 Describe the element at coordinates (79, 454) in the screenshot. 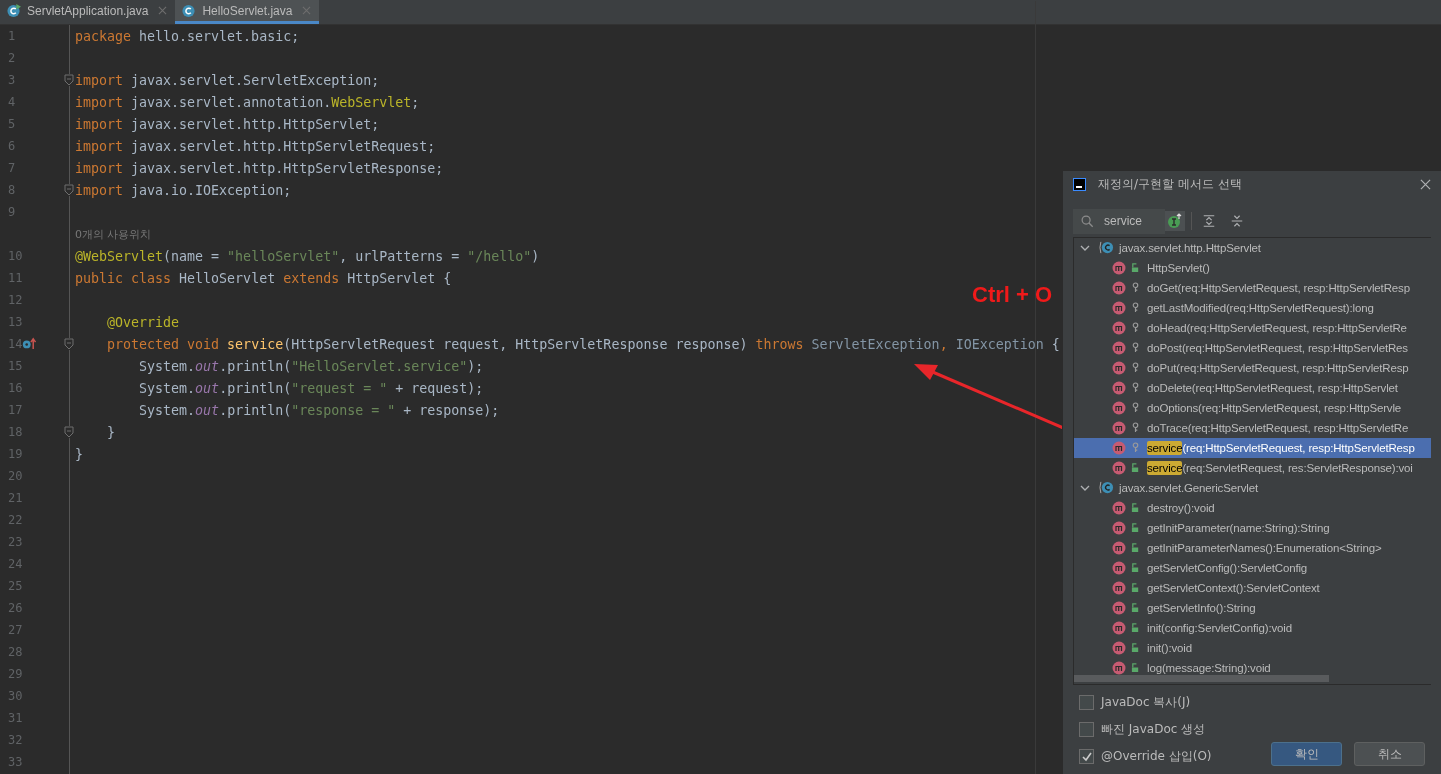

I see `code-line: }` at that location.